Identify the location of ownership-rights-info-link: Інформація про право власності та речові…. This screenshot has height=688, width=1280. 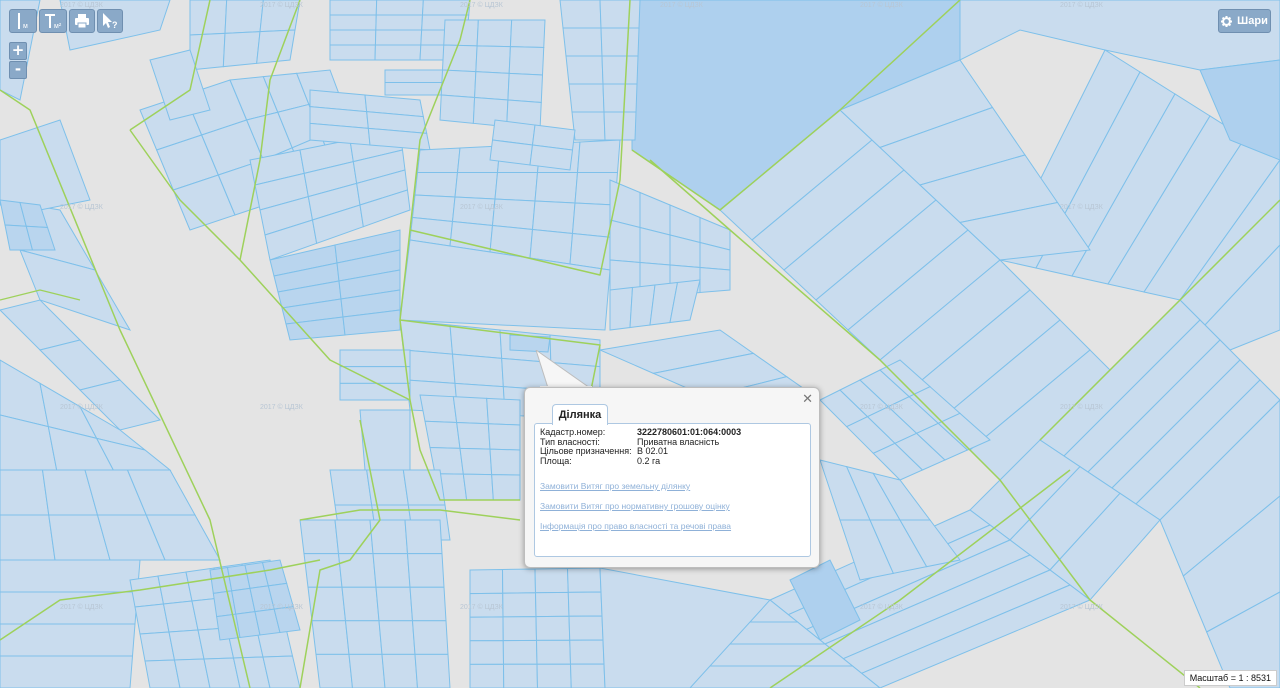
(672, 526).